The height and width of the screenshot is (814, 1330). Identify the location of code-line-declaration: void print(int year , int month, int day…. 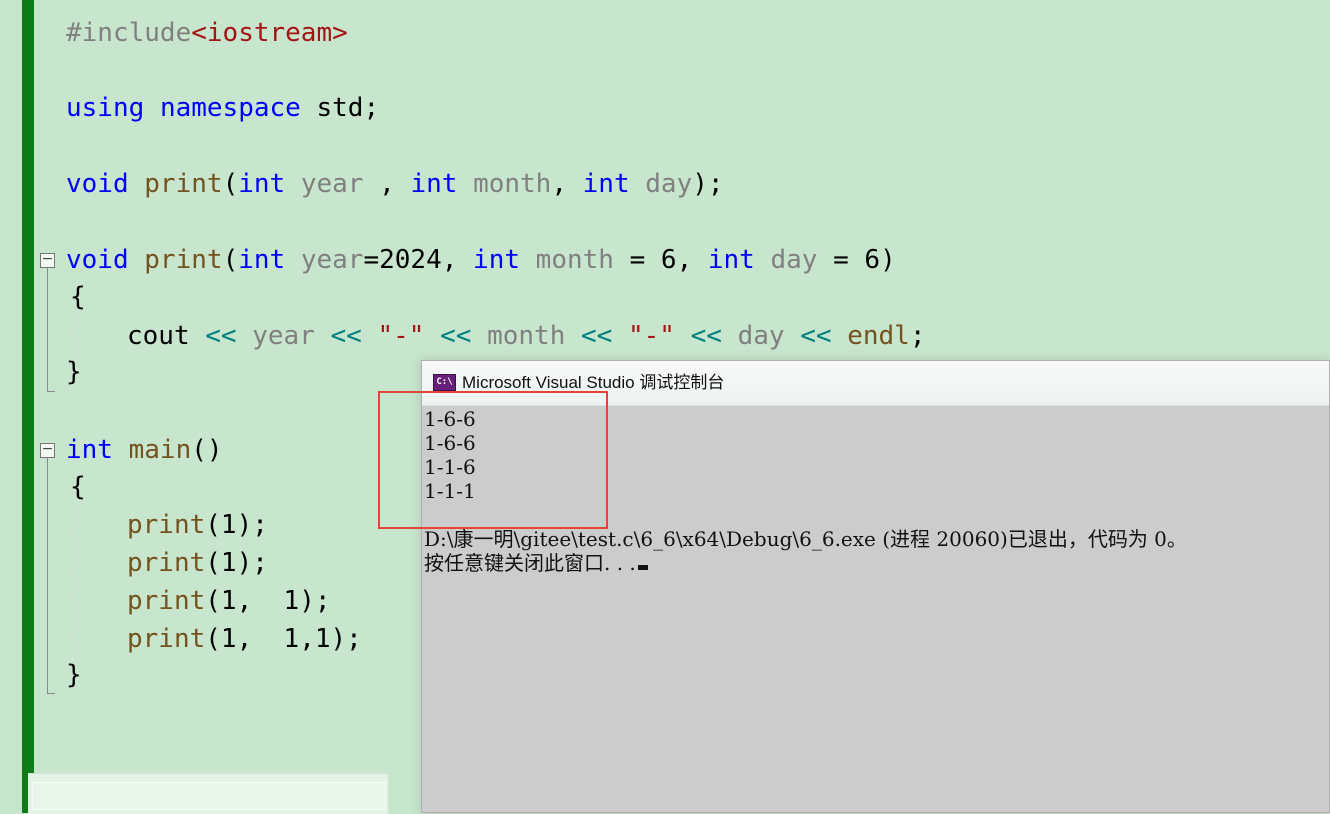
(395, 184).